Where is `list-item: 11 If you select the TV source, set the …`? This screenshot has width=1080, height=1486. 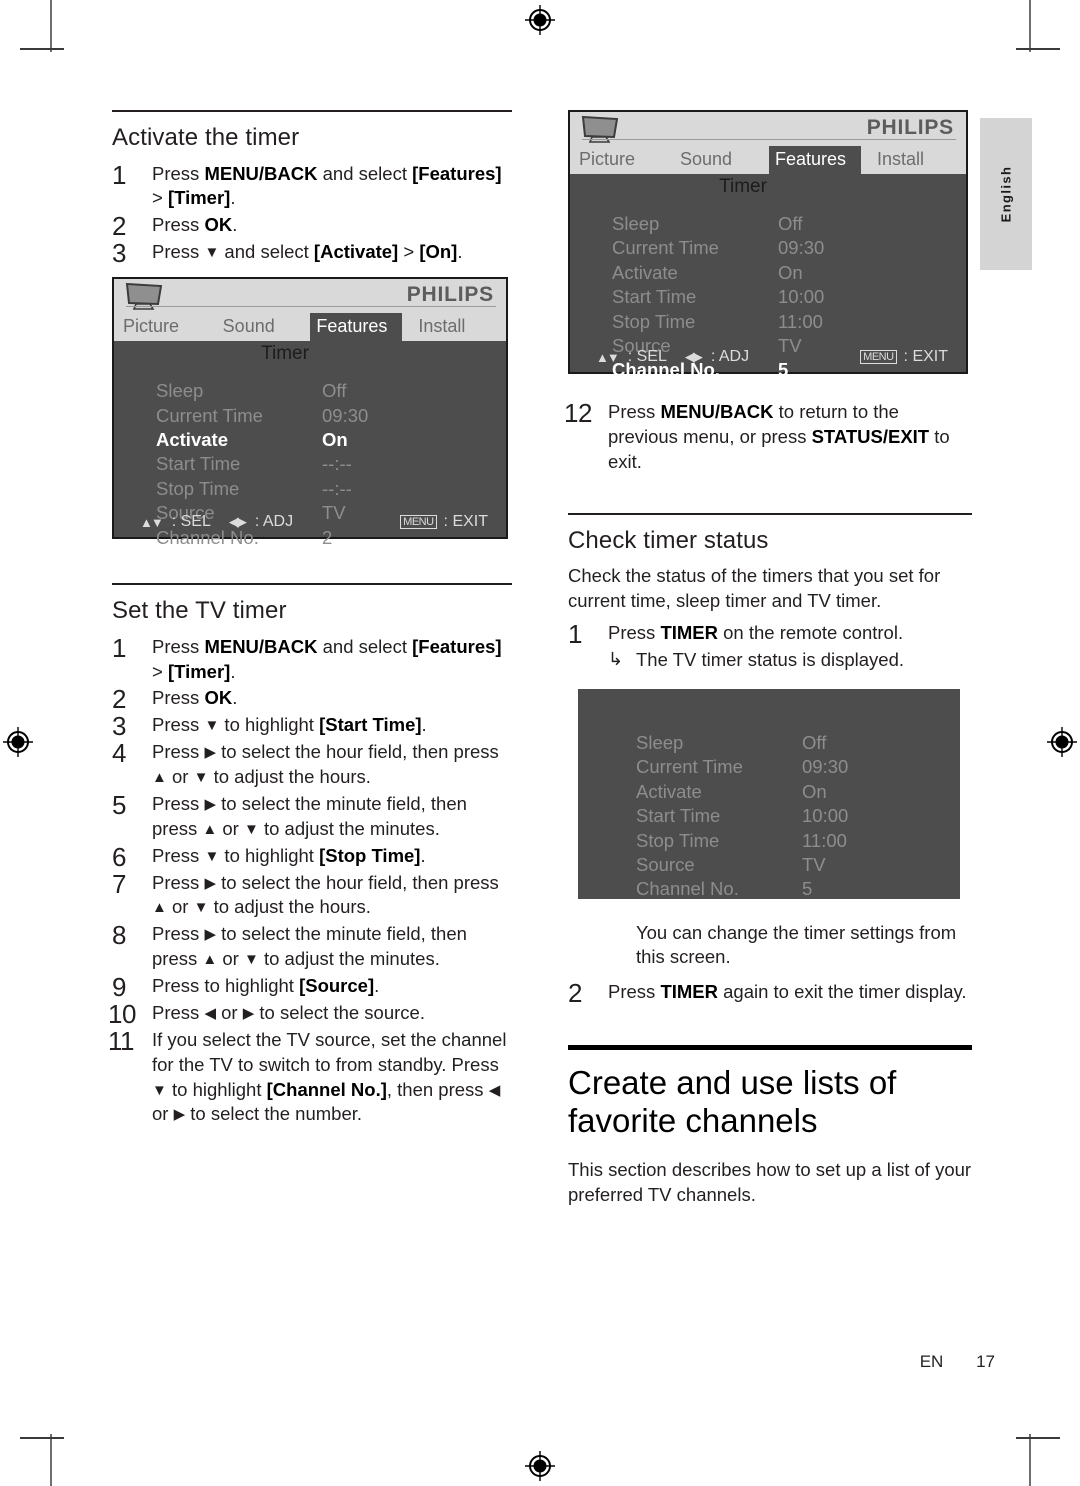 list-item: 11 If you select the TV source, set the … is located at coordinates (310, 1077).